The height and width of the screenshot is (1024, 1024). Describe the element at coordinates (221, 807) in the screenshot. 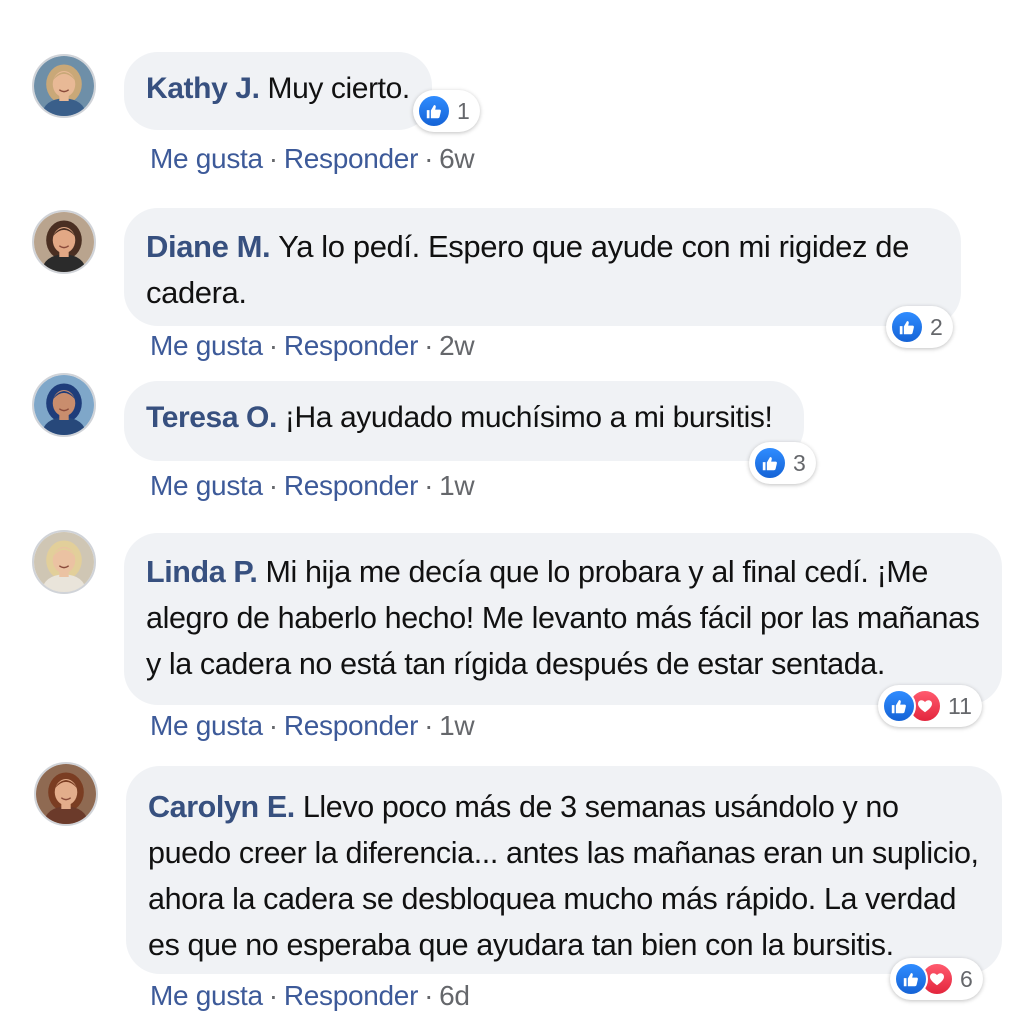

I see `author-name: Carolyn E.` at that location.